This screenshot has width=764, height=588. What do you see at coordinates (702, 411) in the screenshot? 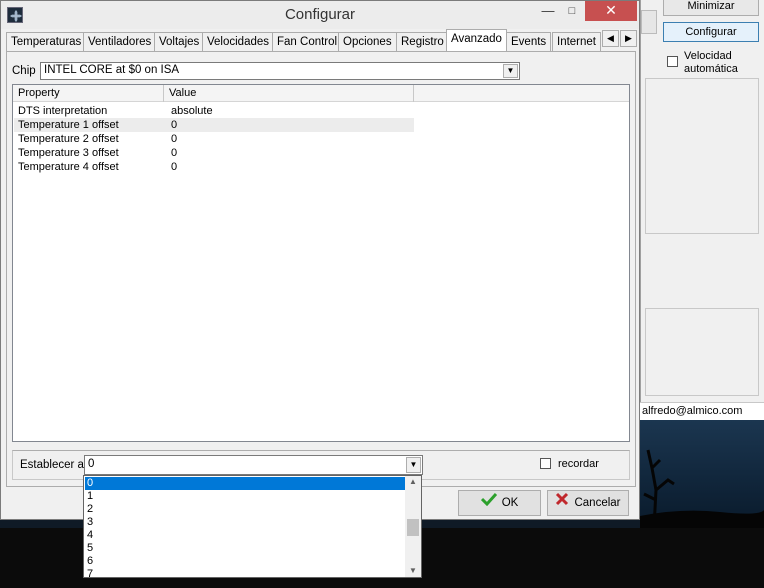
I see `email-link: alfredo@almico.com` at bounding box center [702, 411].